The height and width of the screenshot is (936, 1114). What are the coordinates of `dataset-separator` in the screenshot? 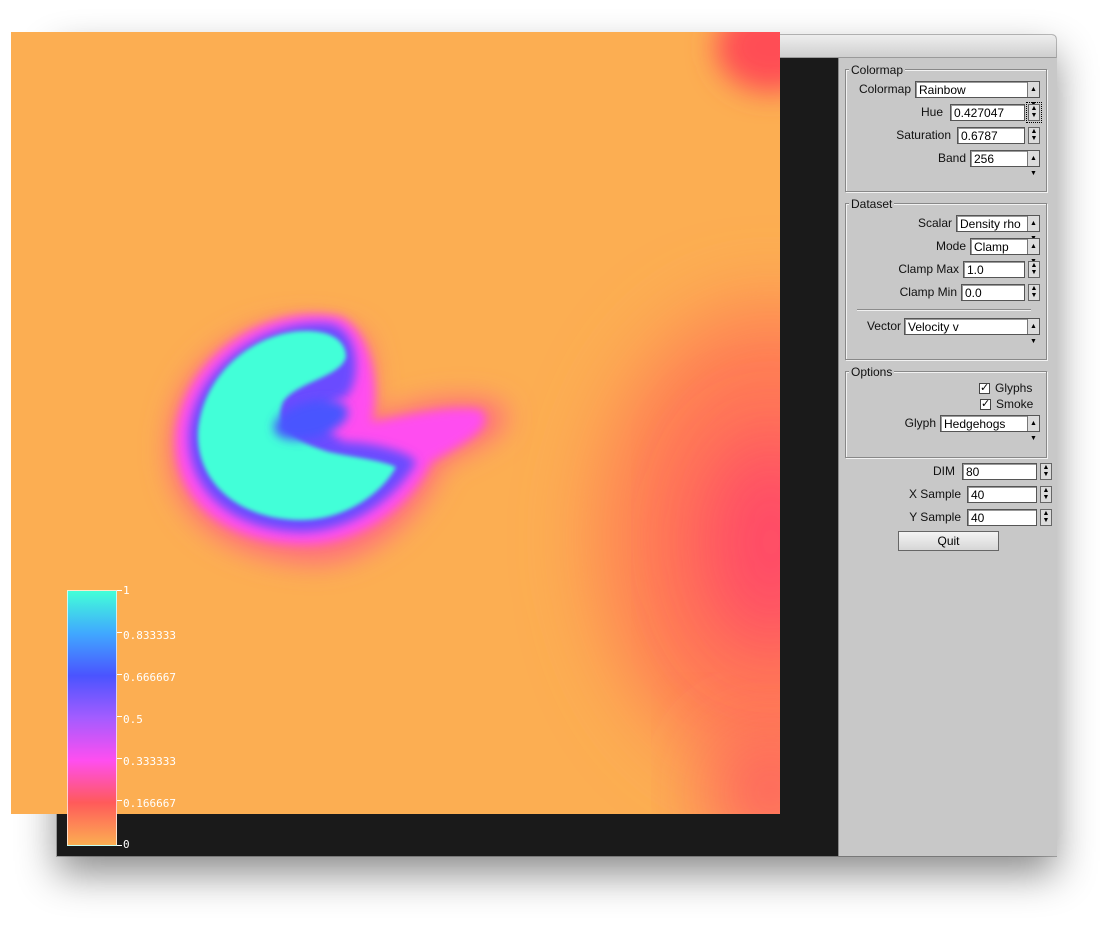 It's located at (944, 310).